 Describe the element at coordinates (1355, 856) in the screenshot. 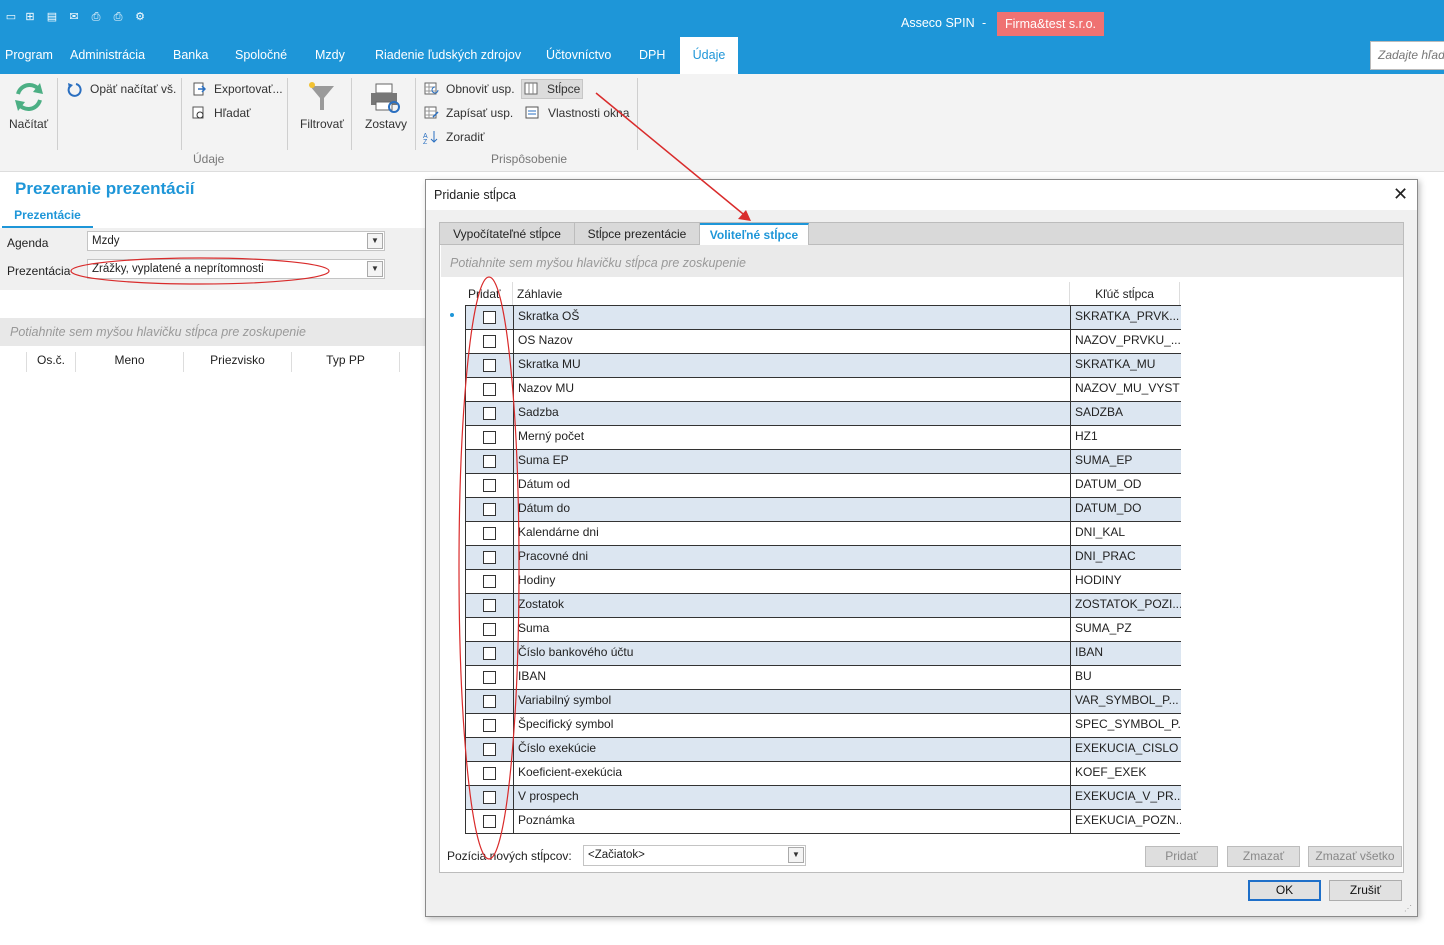

I see `delete-all-button: Zmazať všetko` at that location.